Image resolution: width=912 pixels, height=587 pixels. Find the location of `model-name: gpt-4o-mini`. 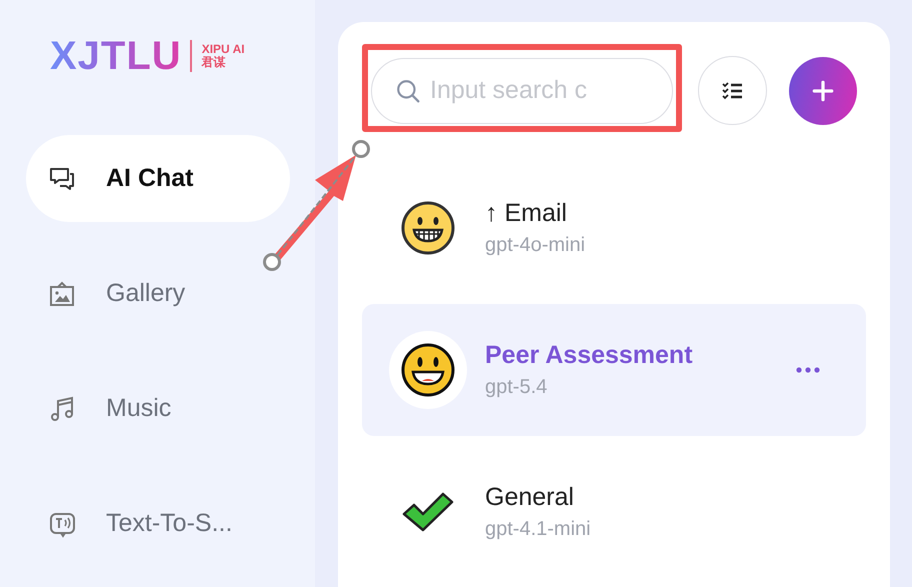

model-name: gpt-4o-mini is located at coordinates (535, 245).